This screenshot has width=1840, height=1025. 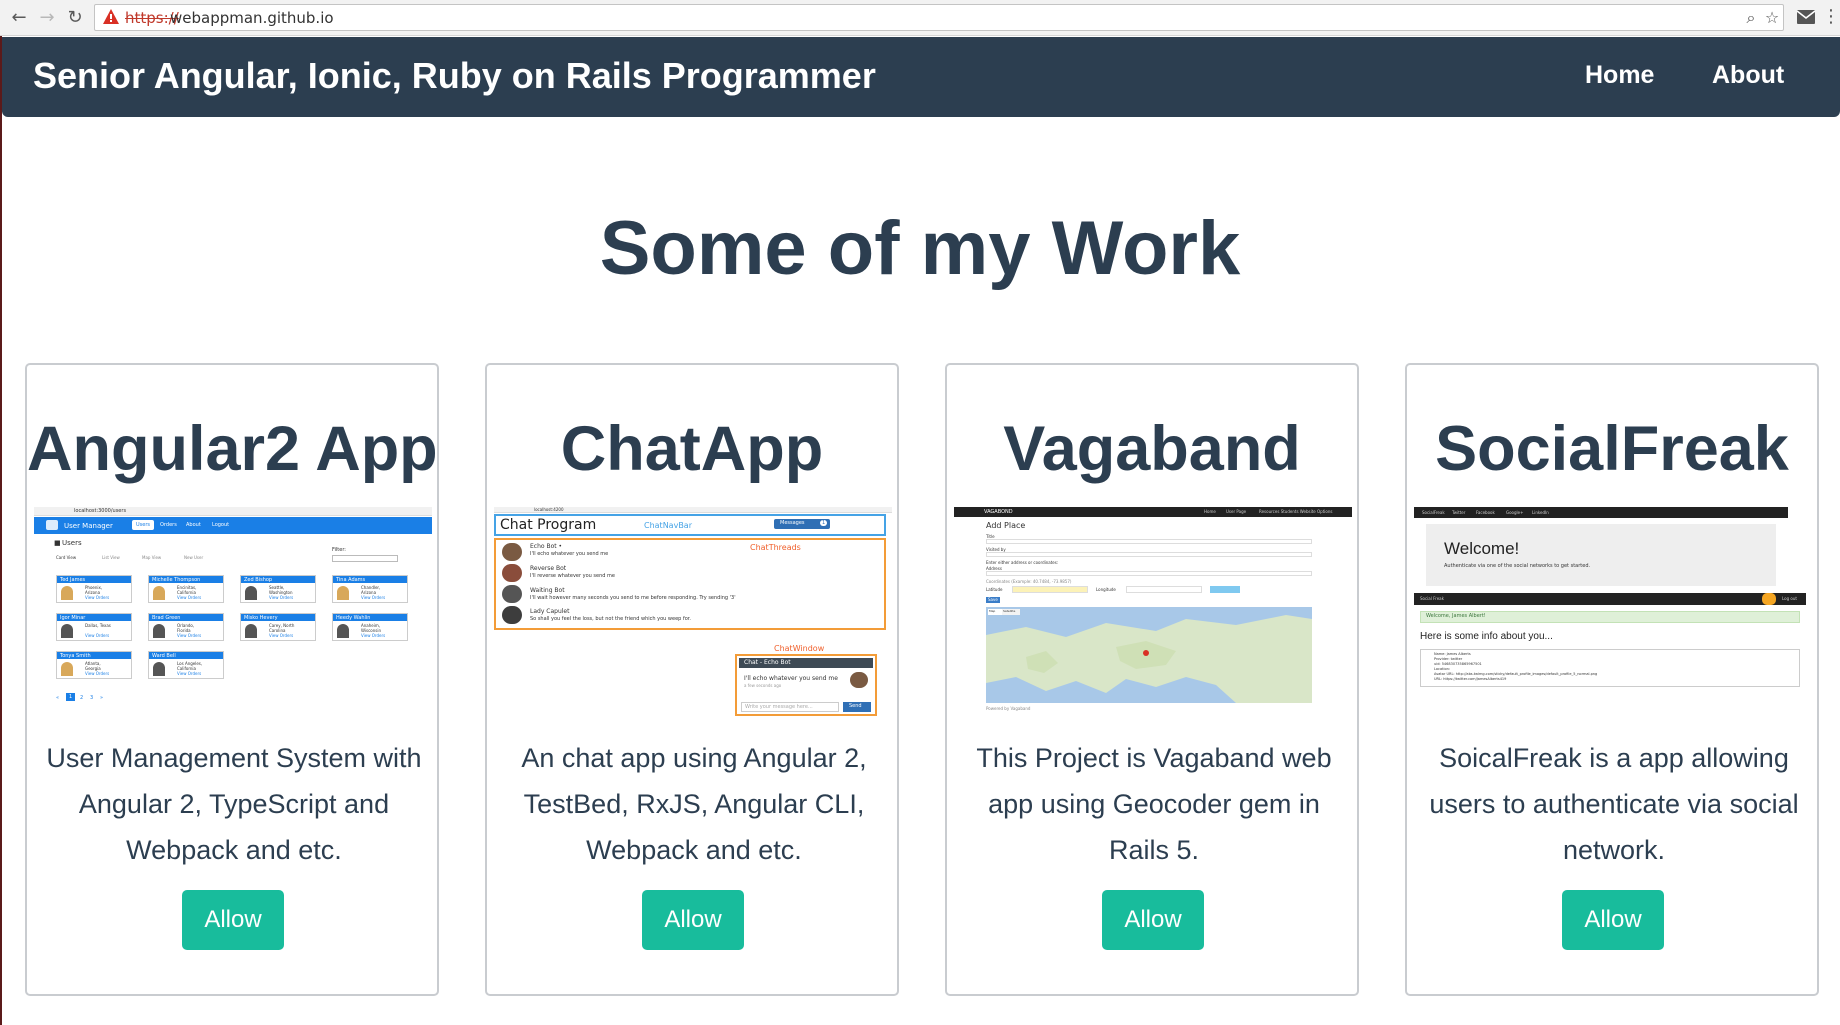 I want to click on shot-user-name: Zed Bishop, so click(x=258, y=580).